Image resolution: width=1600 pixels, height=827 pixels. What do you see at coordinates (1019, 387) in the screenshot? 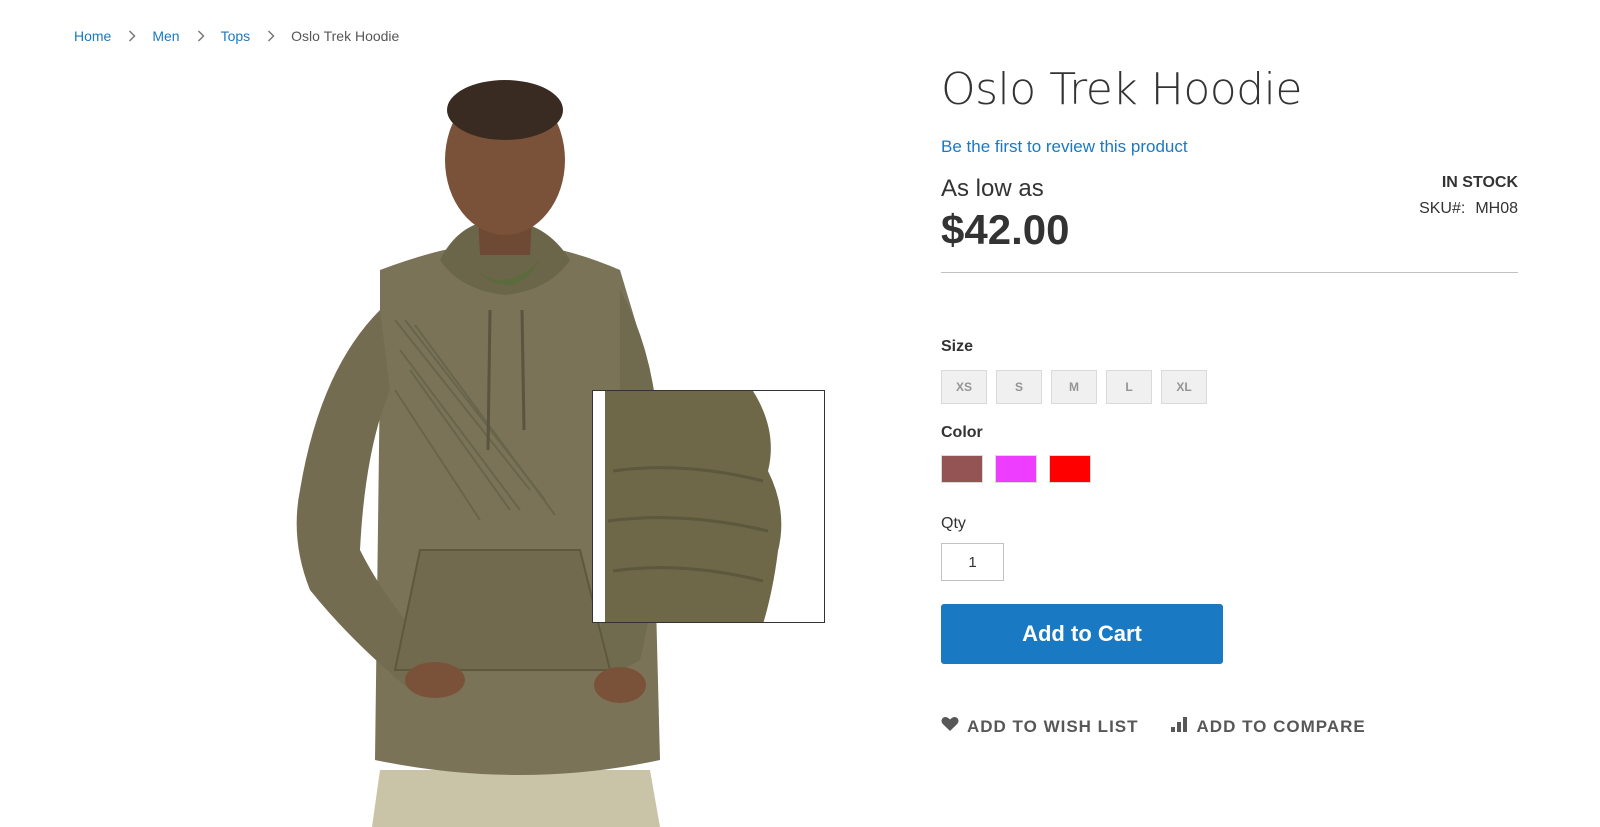
I see `size-swatch-s: S` at bounding box center [1019, 387].